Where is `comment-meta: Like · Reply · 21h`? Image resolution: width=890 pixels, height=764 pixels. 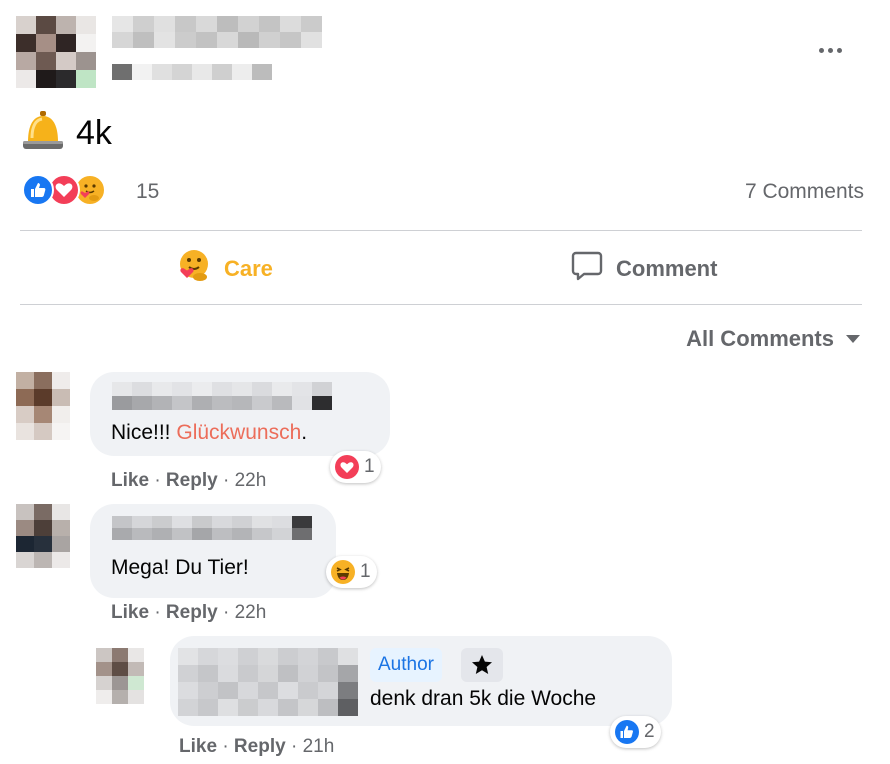
comment-meta: Like · Reply · 21h is located at coordinates (257, 746).